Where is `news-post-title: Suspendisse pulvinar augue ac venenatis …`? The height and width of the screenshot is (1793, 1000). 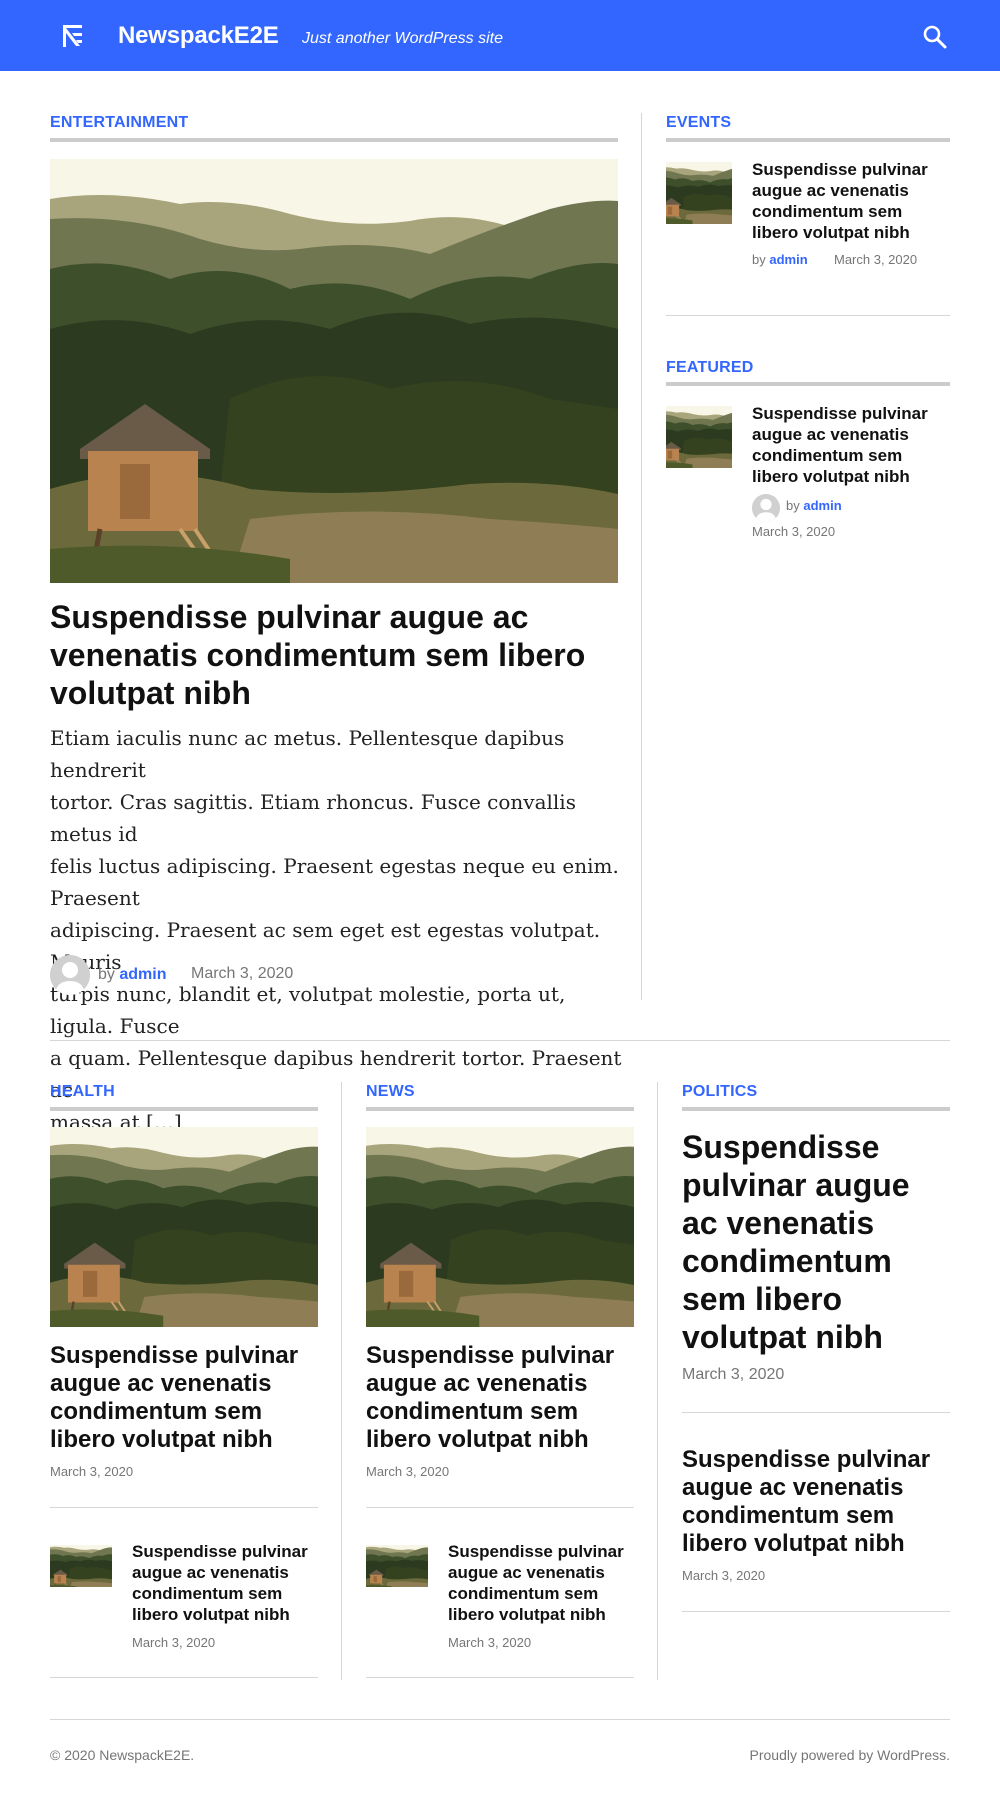
news-post-title: Suspendisse pulvinar augue ac venenatis … is located at coordinates (501, 1398).